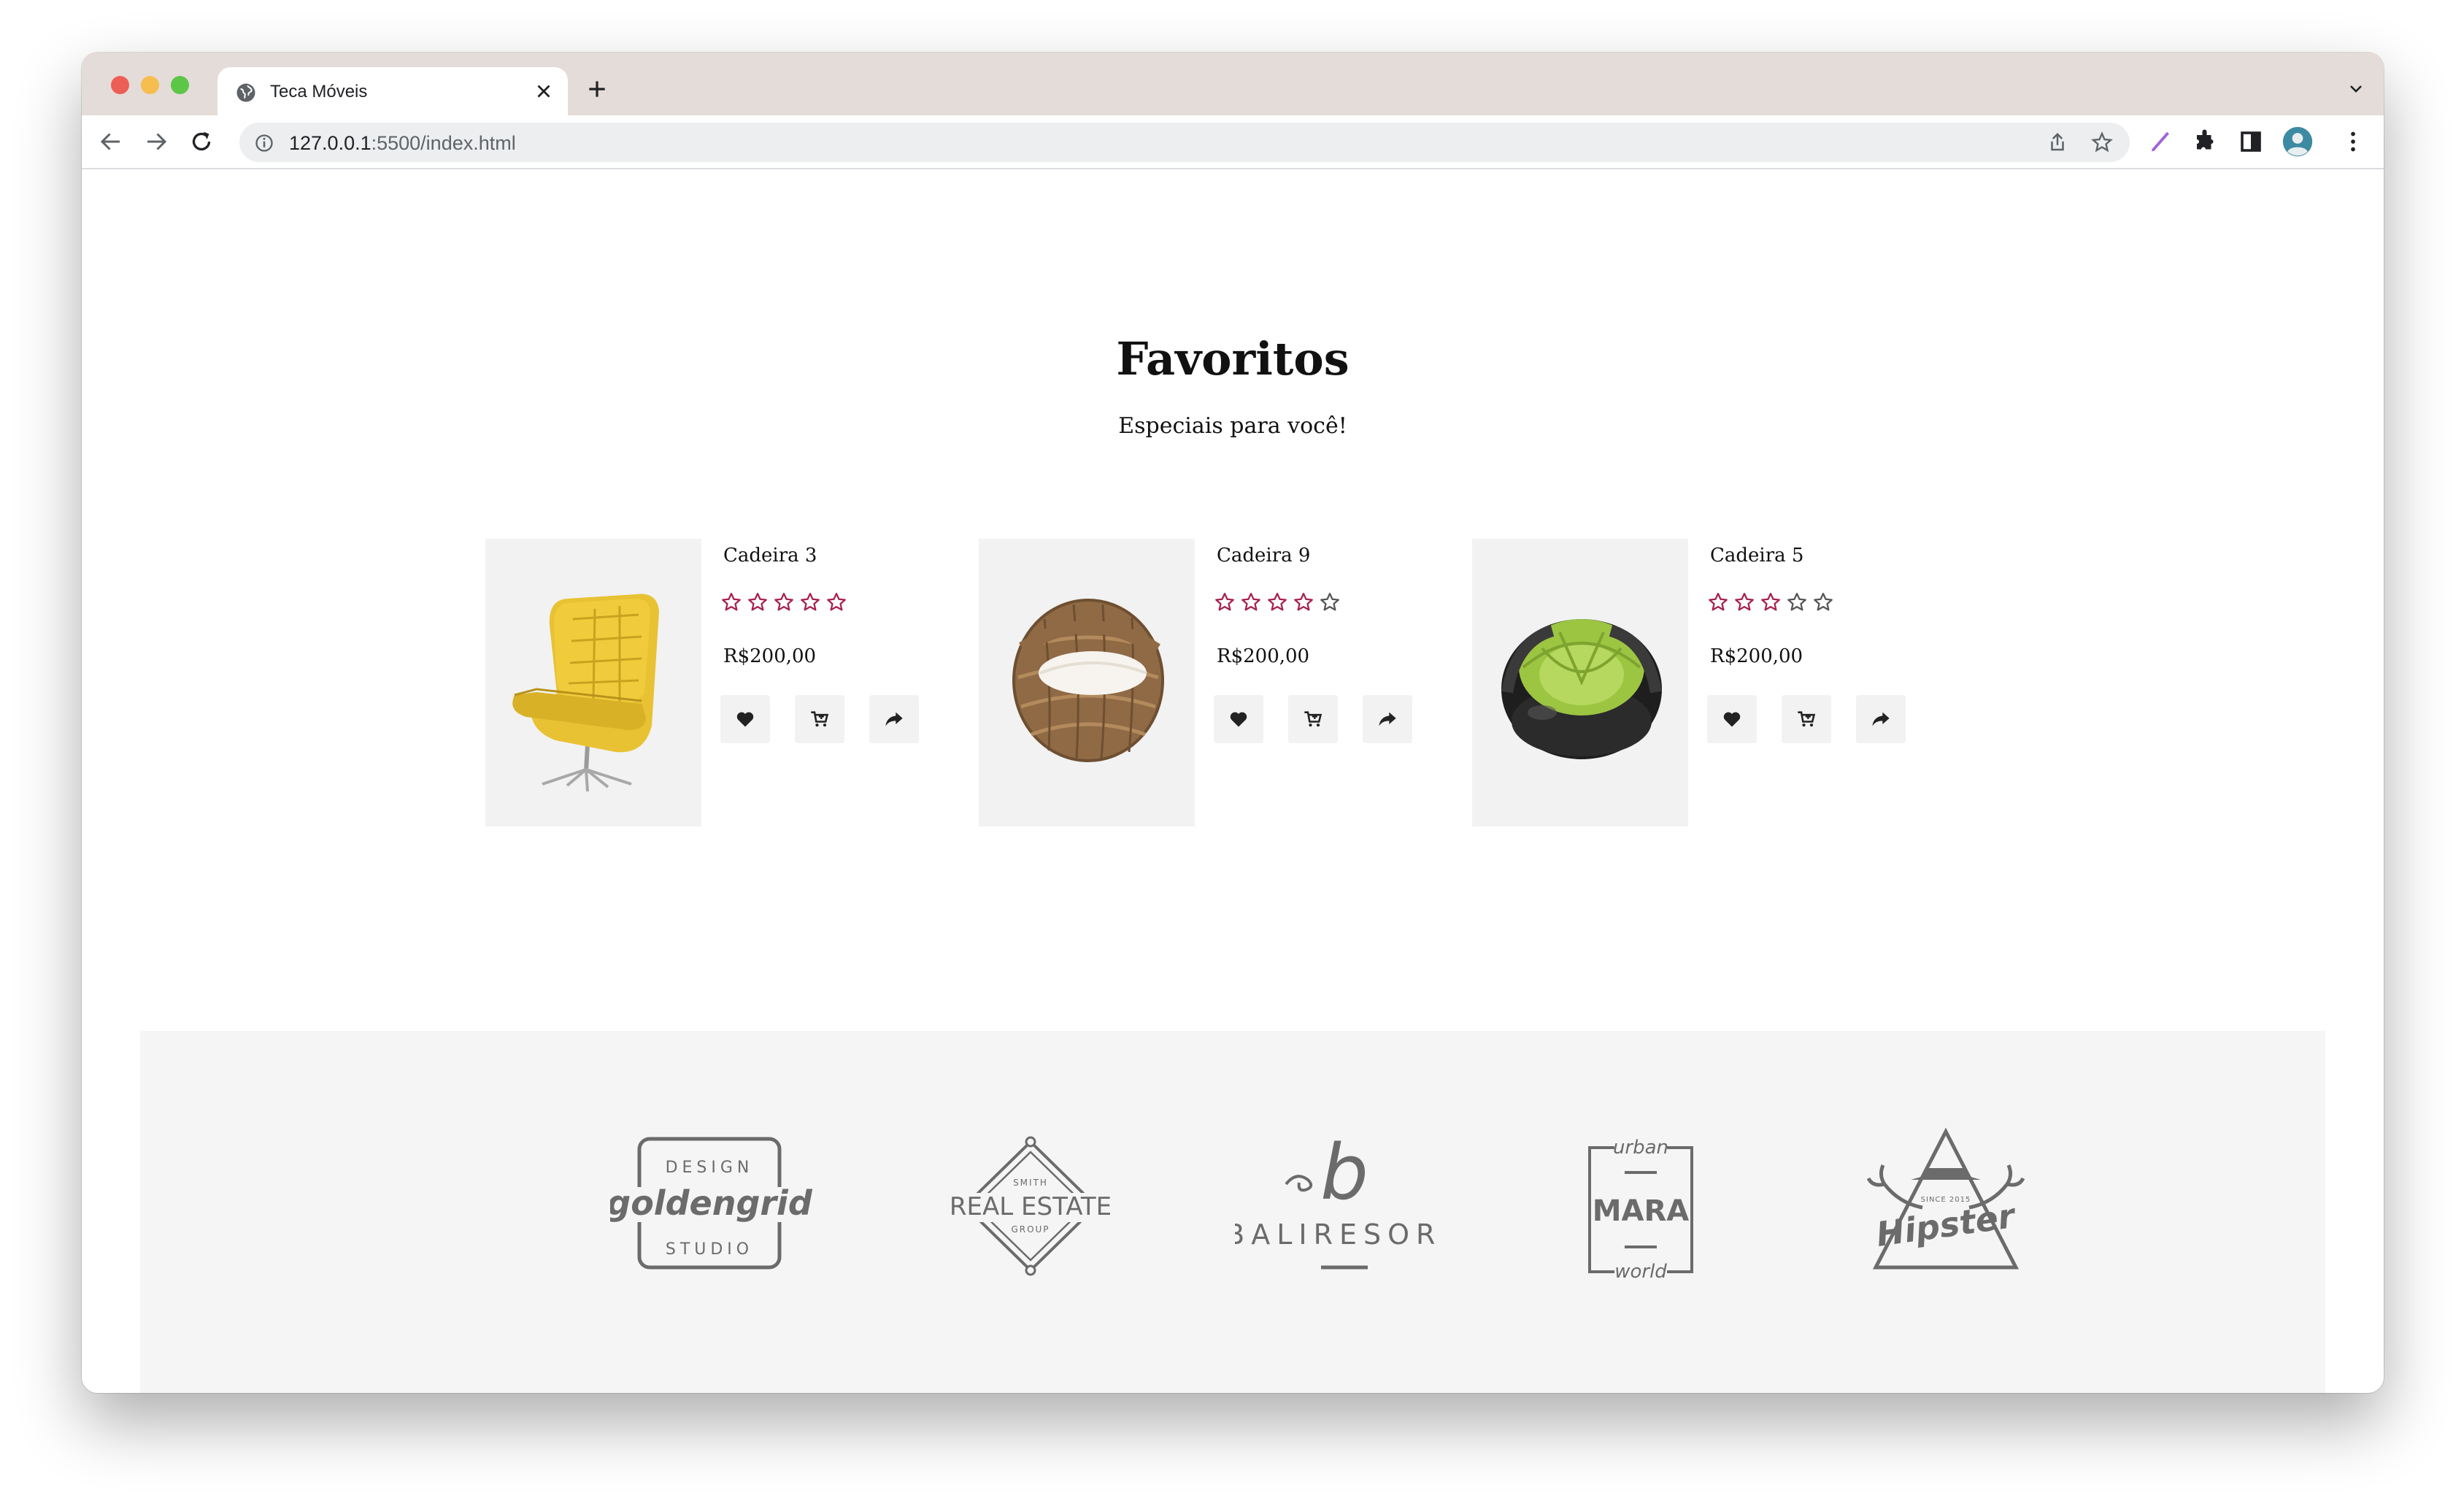 This screenshot has width=2464, height=1501. I want to click on product-image-inflatable-green-chair, so click(1580, 682).